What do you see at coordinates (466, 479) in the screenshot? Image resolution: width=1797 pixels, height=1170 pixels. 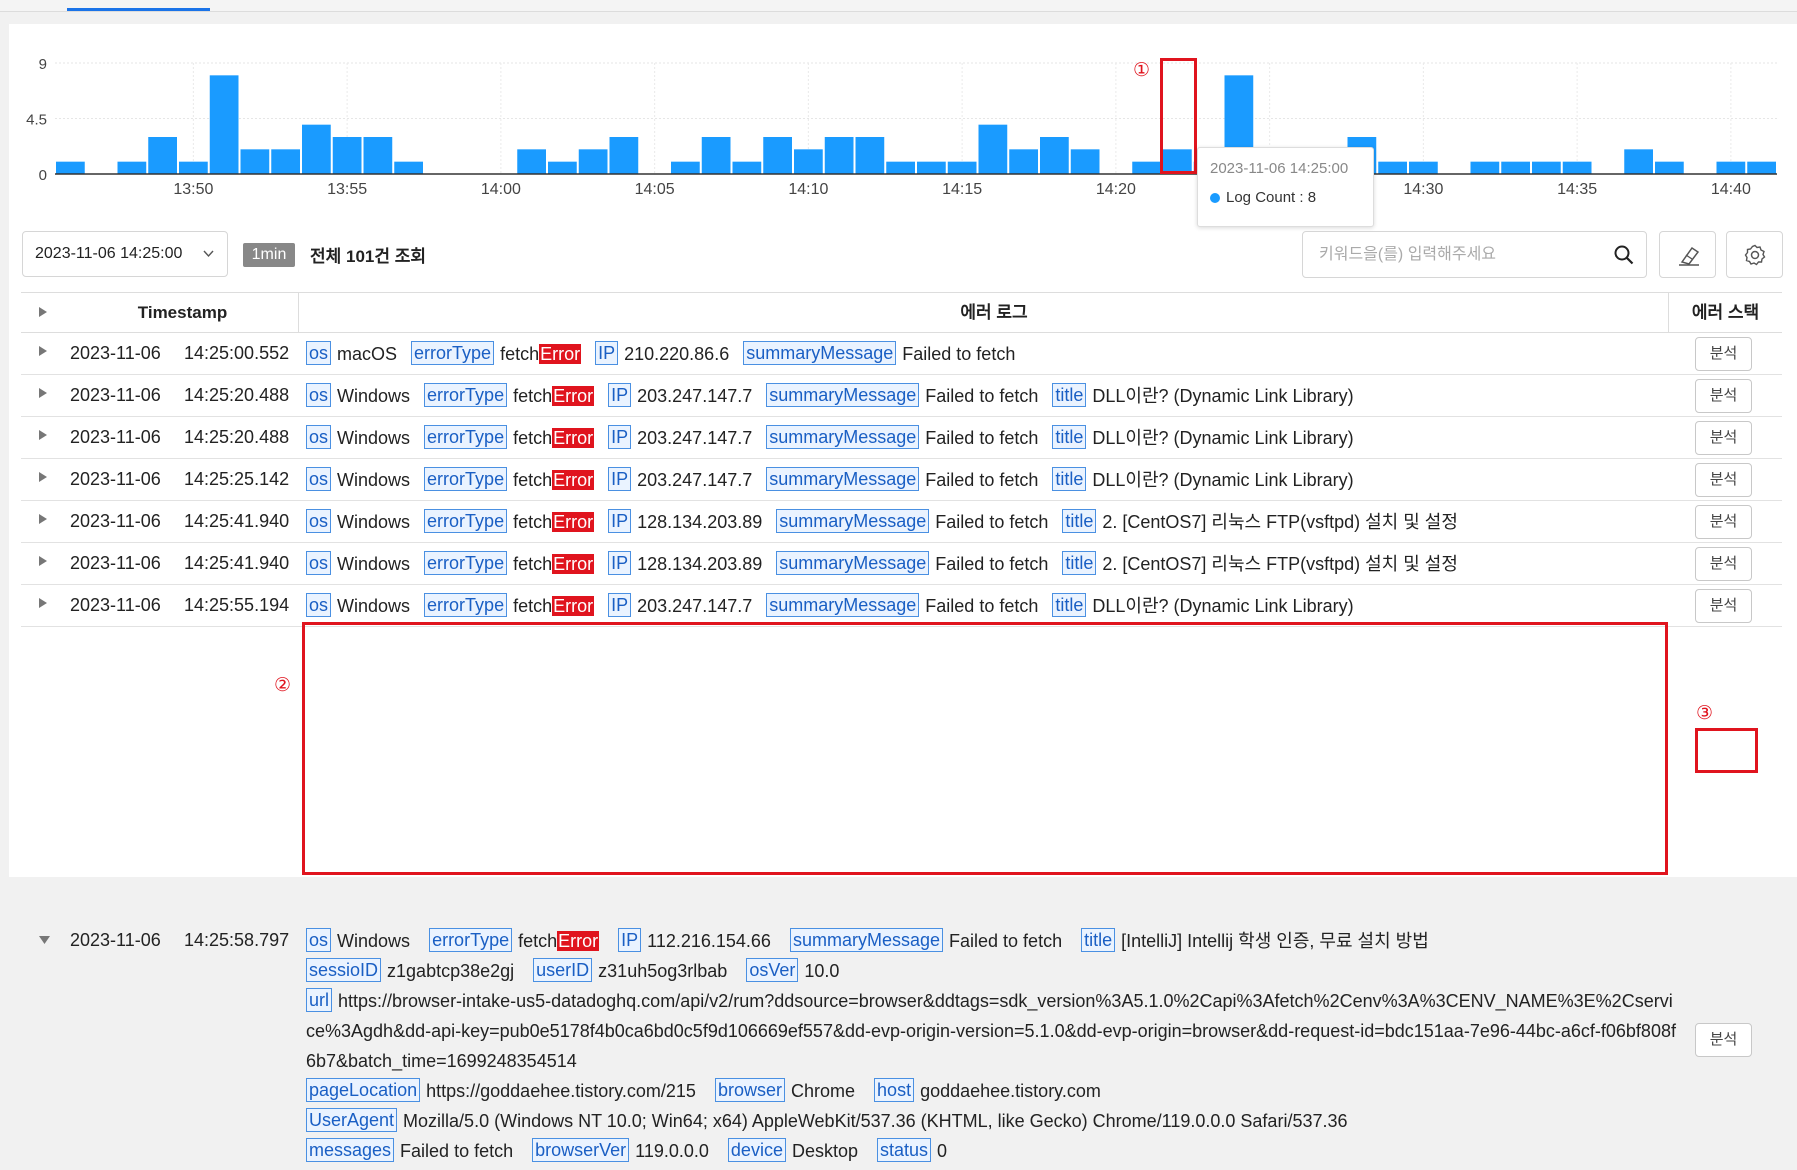 I see `tag-error-type: errorType` at bounding box center [466, 479].